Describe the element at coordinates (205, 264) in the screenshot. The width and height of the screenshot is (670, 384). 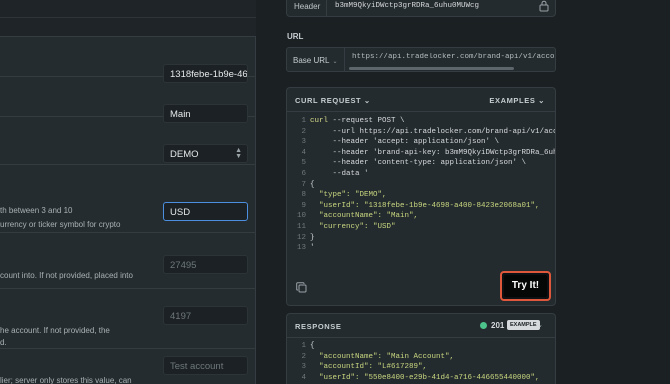
I see `param5-input: 27495` at that location.